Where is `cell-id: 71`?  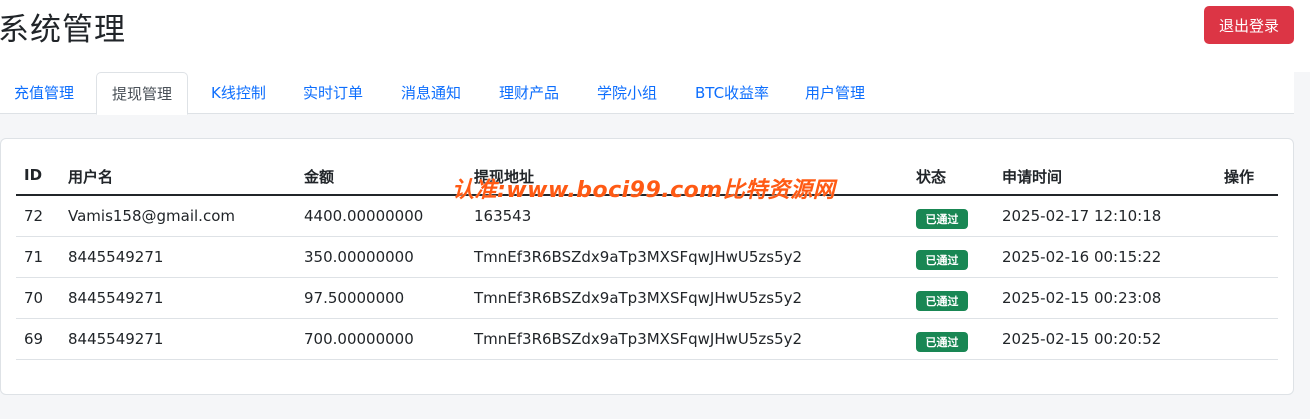
cell-id: 71 is located at coordinates (34, 257).